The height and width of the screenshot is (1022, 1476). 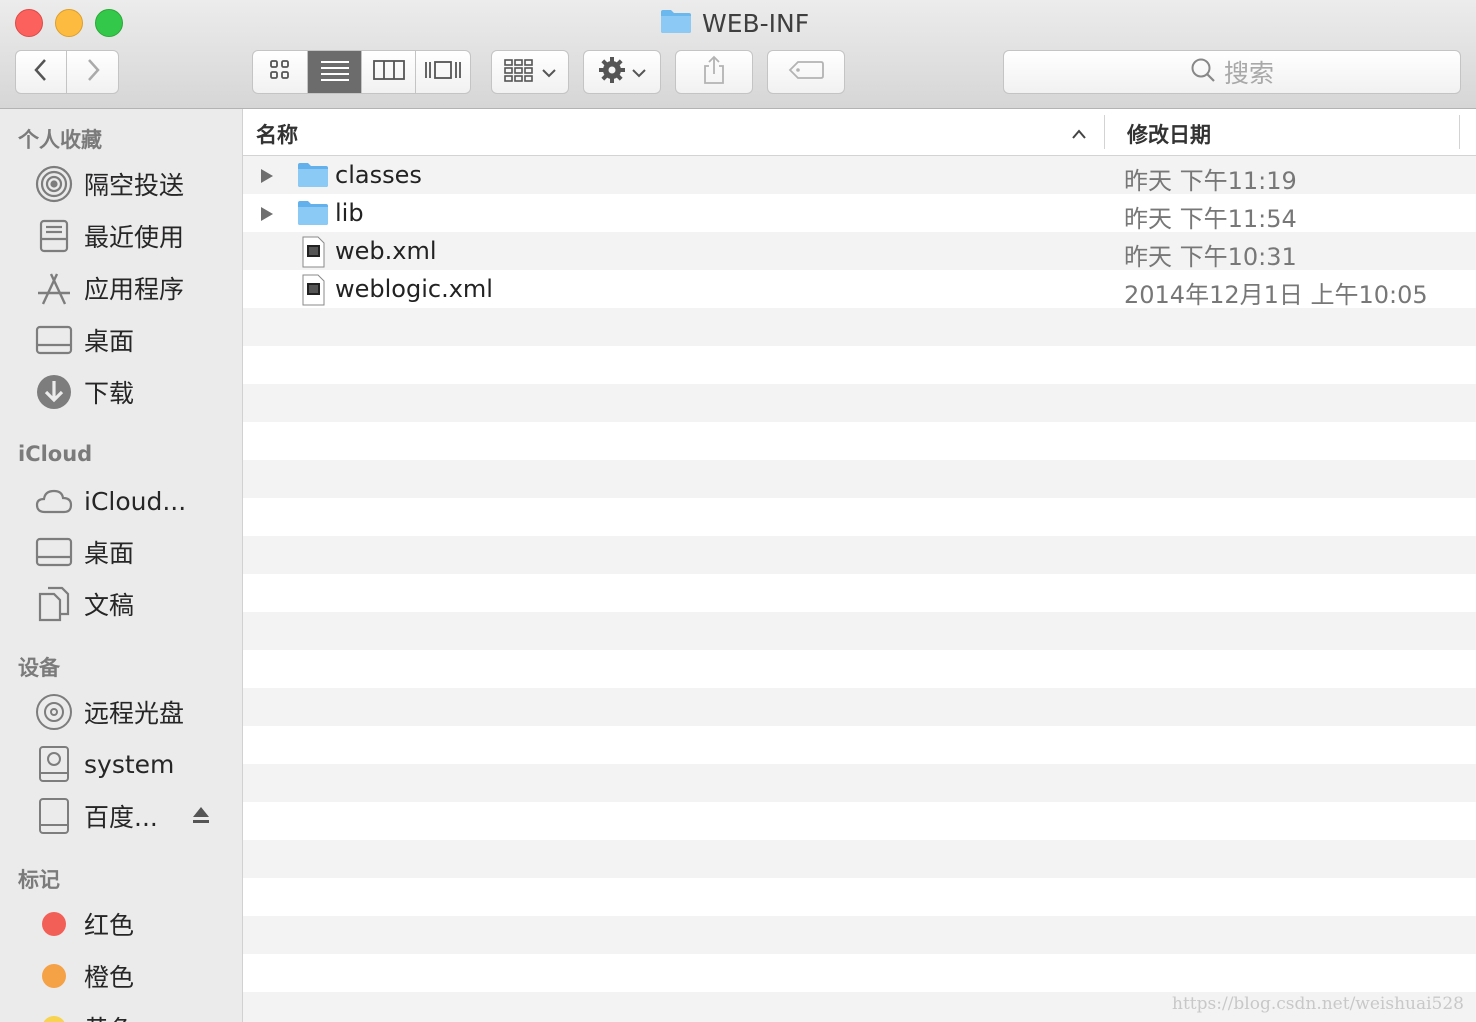 I want to click on share-button, so click(x=714, y=72).